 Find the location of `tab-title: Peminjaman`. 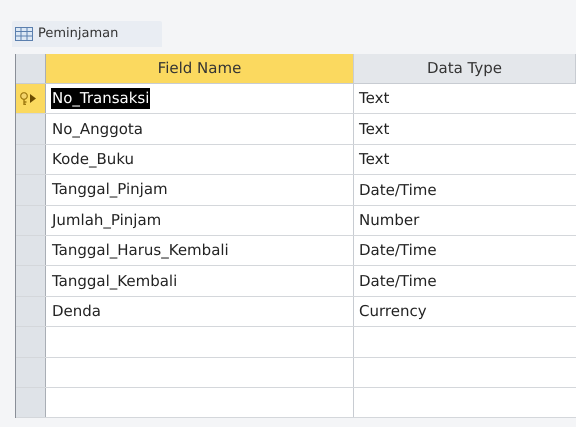

tab-title: Peminjaman is located at coordinates (78, 34).